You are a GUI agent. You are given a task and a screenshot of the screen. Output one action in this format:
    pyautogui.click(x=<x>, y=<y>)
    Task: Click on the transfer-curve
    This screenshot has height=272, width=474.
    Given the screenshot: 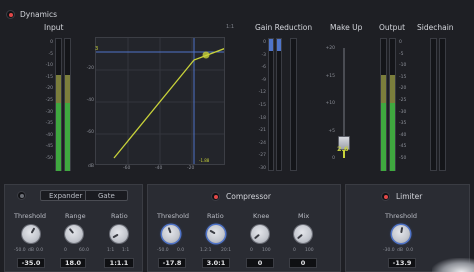 What is the action you would take?
    pyautogui.click(x=168, y=103)
    